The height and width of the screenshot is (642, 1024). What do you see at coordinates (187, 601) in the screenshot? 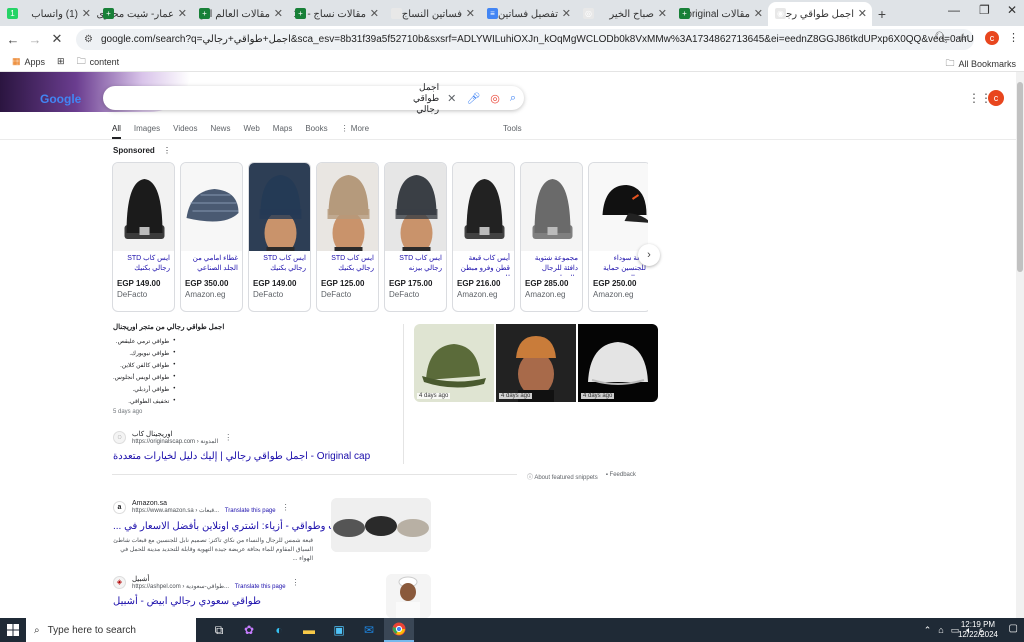
I see `result-title-link: طواقي سعودي رجالي ابيض - أشبيل` at bounding box center [187, 601].